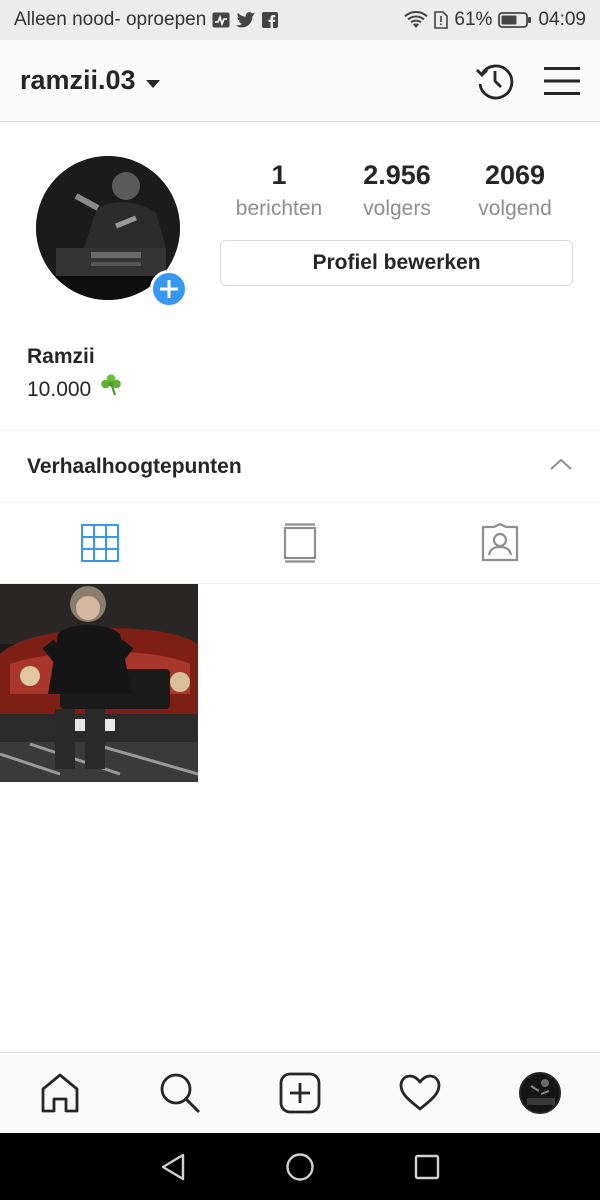  I want to click on clock: 04:09, so click(562, 19).